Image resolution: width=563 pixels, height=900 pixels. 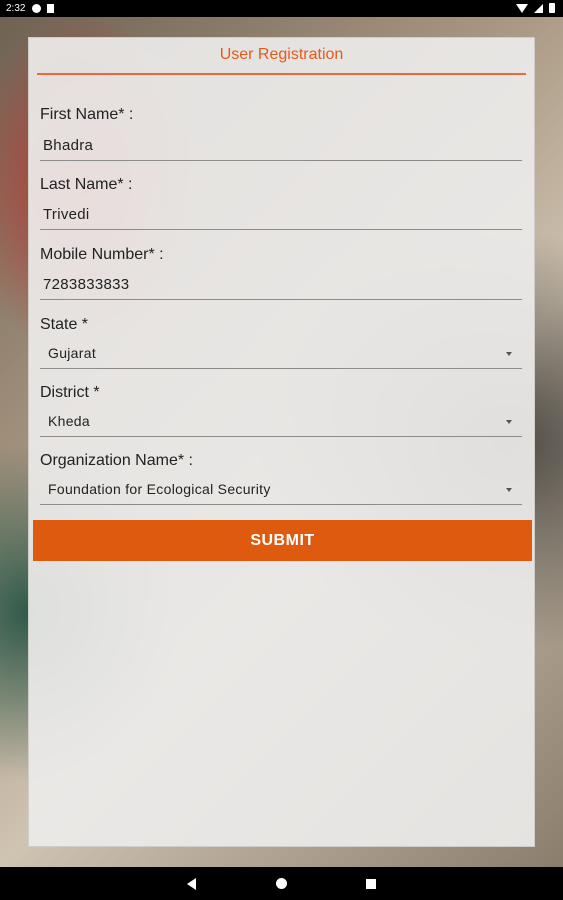 I want to click on mobile-number-label: Mobile Number* :, so click(x=102, y=254).